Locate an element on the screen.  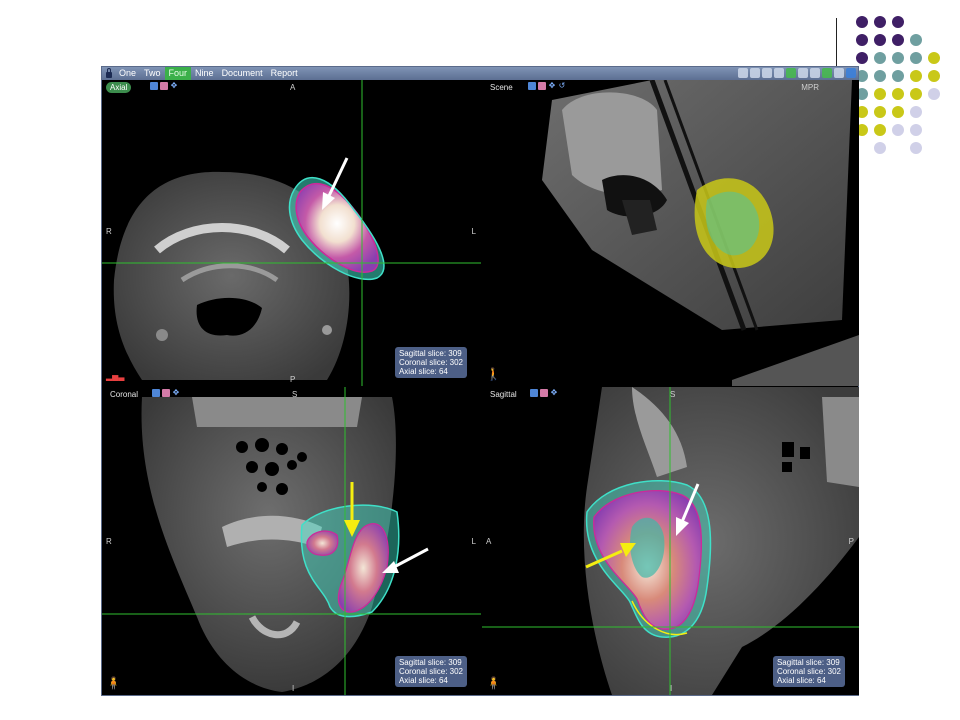
layout-one-button: One is located at coordinates (127, 73).